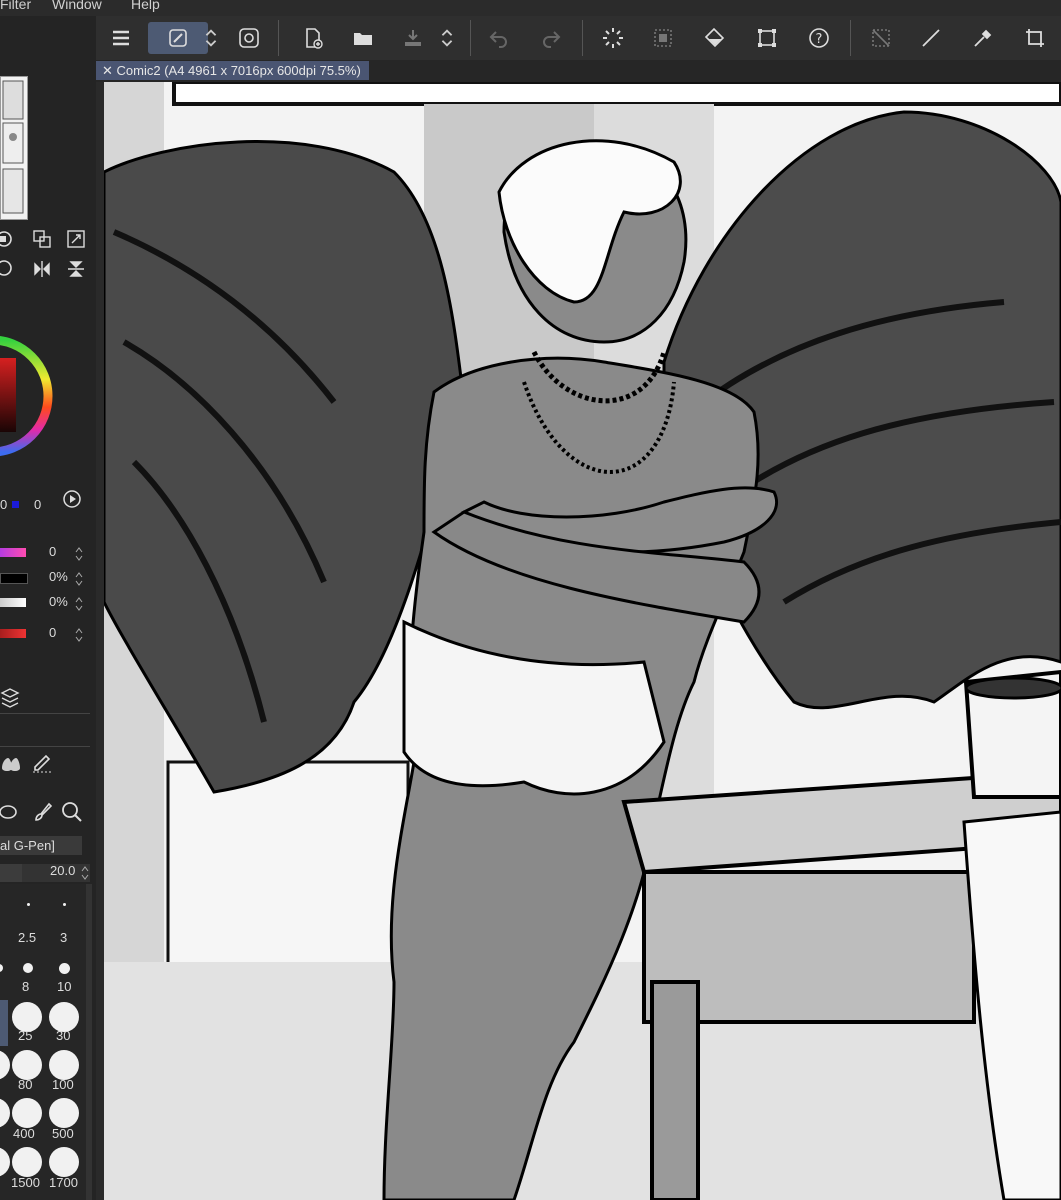  I want to click on transform-icon, so click(767, 38).